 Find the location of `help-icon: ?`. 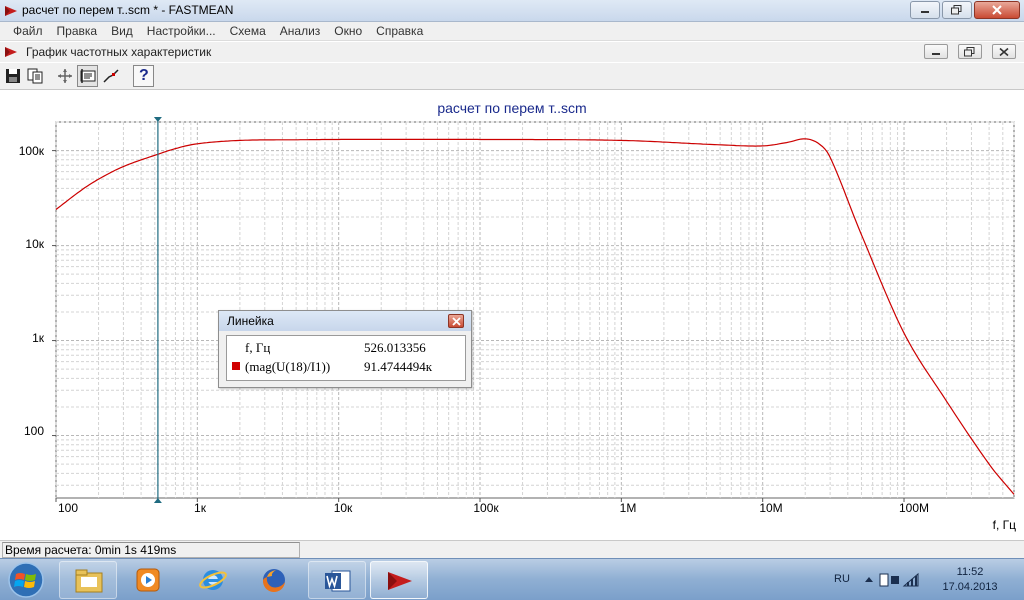

help-icon: ? is located at coordinates (144, 75).